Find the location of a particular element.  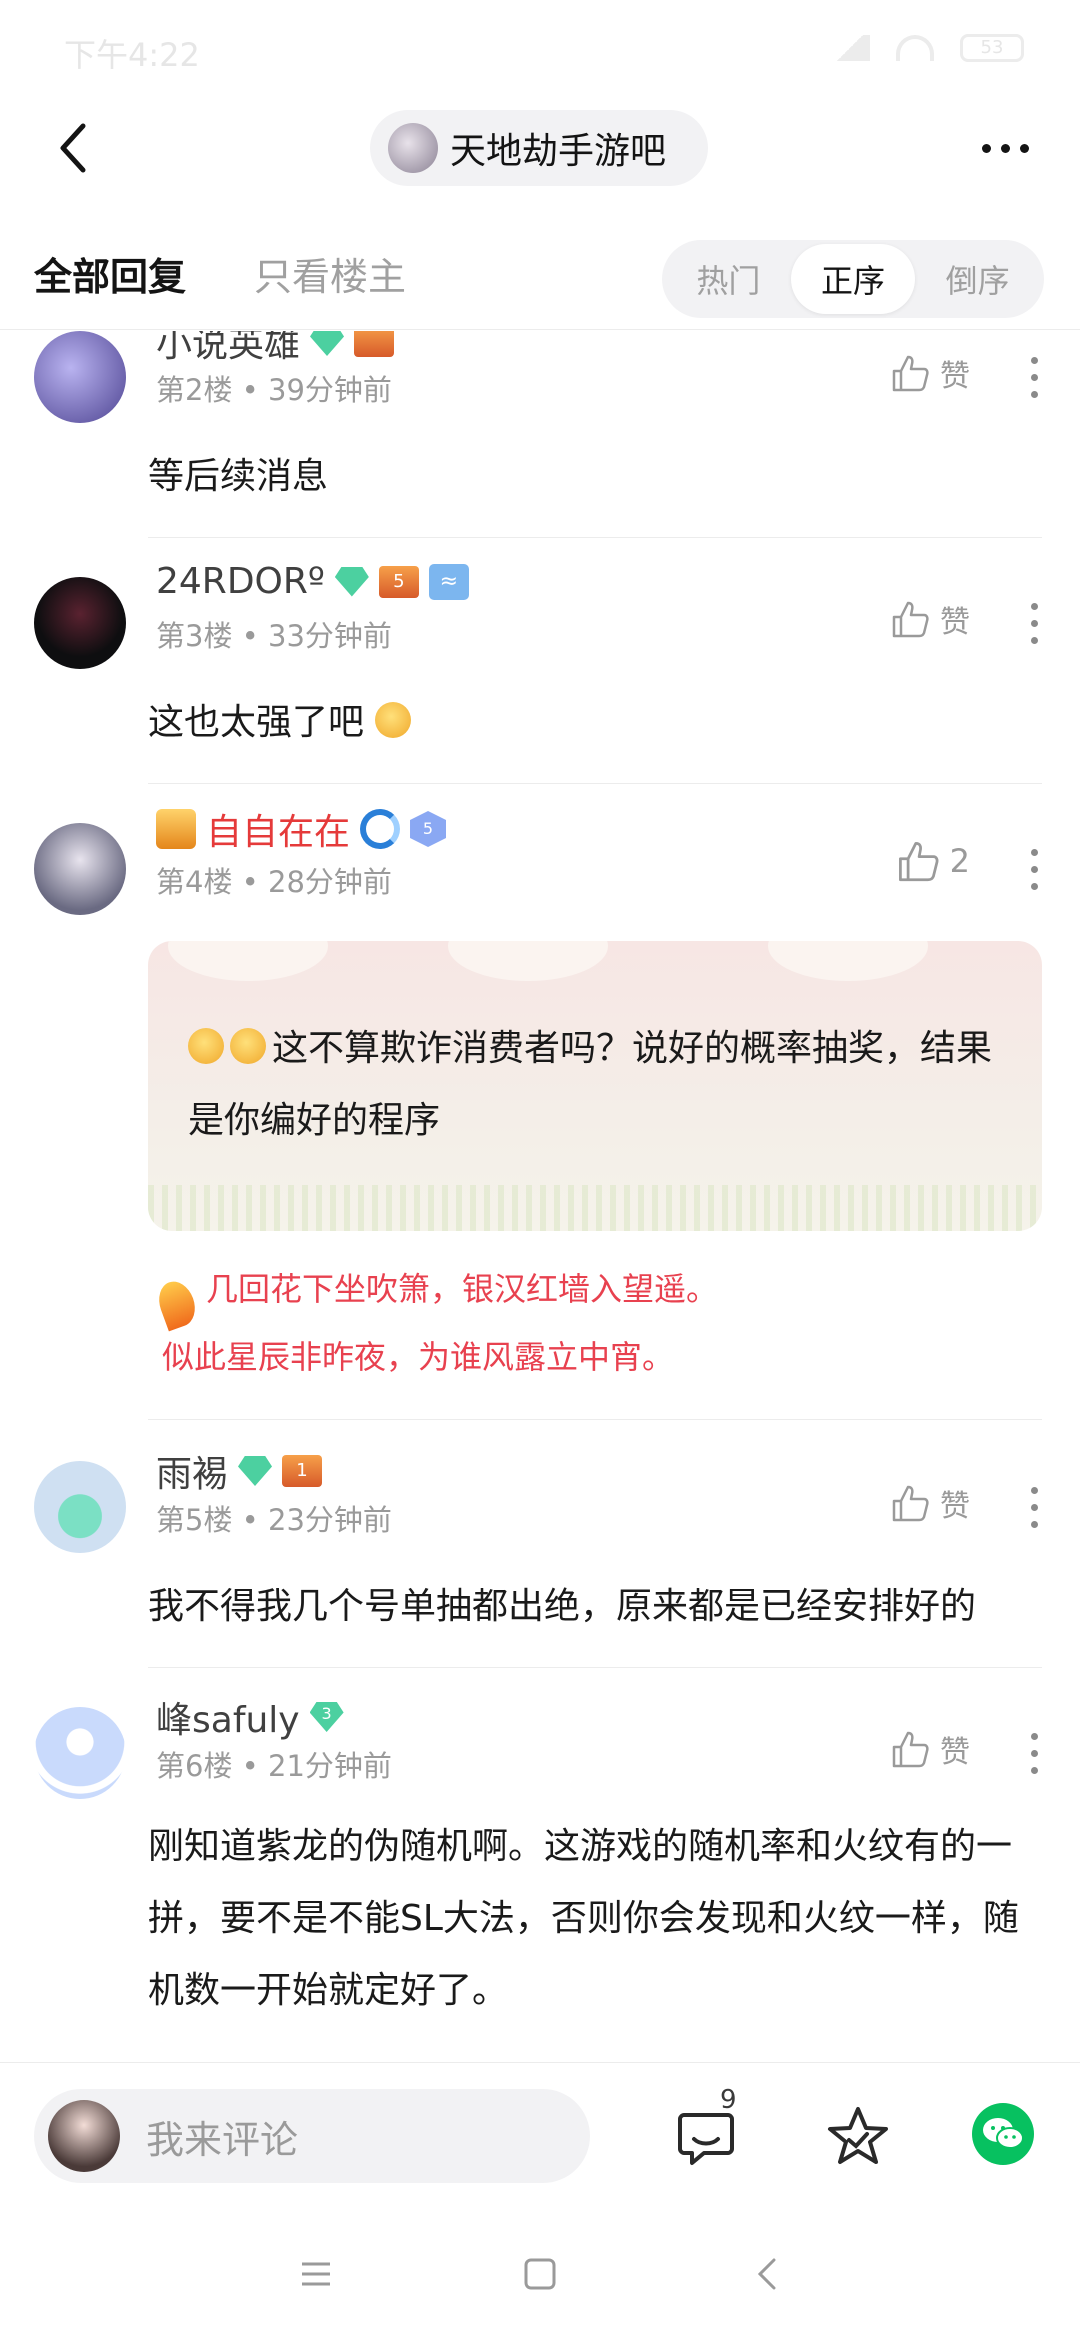

reply-meta: 第4楼 • 28分钟前 is located at coordinates (274, 882).